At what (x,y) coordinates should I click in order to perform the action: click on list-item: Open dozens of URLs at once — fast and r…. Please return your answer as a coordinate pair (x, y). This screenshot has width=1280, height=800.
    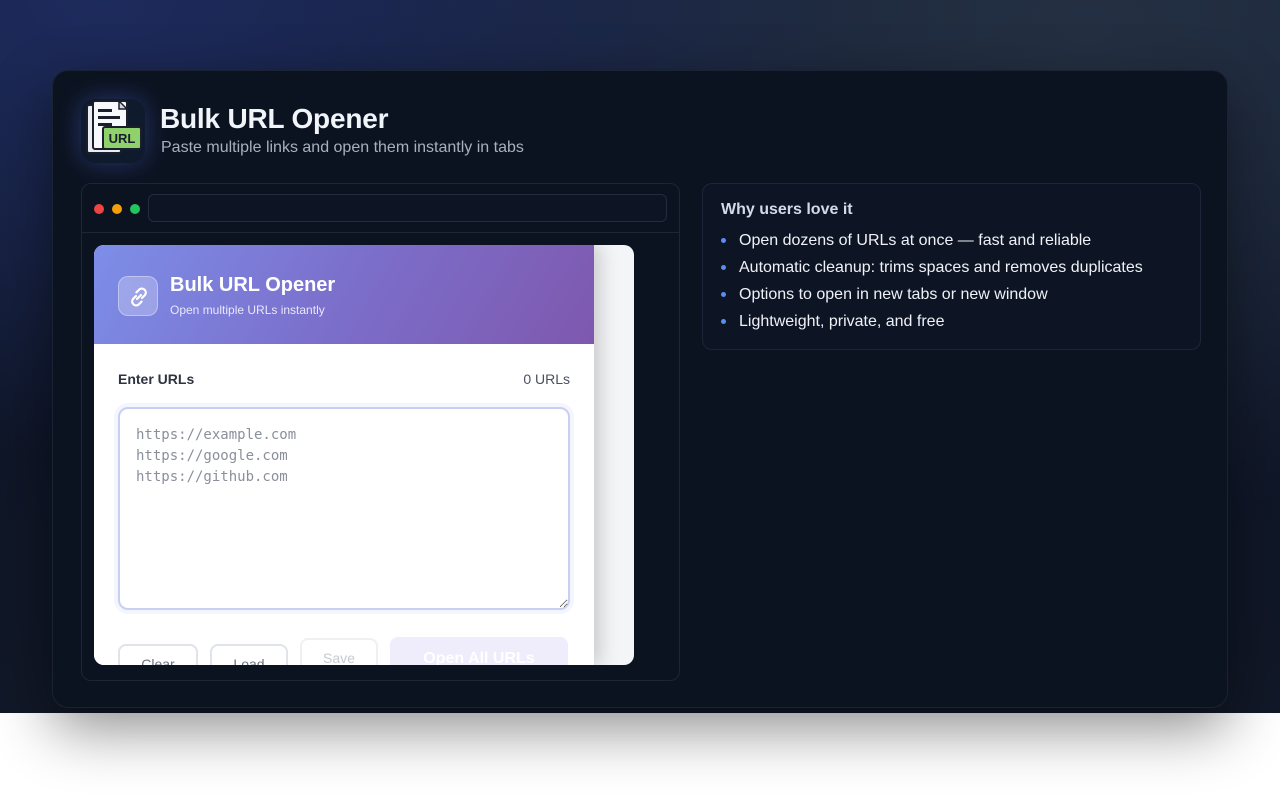
    Looking at the image, I should click on (932, 243).